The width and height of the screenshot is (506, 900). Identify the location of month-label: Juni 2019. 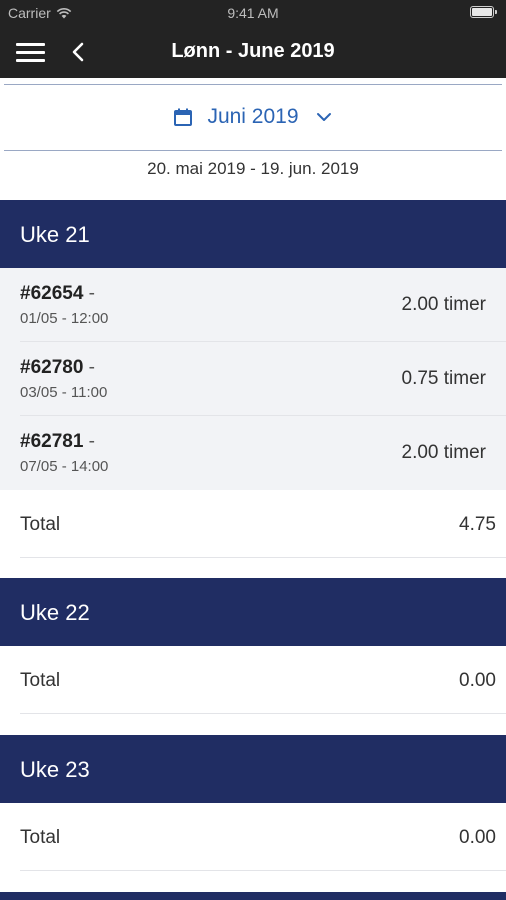
(253, 116).